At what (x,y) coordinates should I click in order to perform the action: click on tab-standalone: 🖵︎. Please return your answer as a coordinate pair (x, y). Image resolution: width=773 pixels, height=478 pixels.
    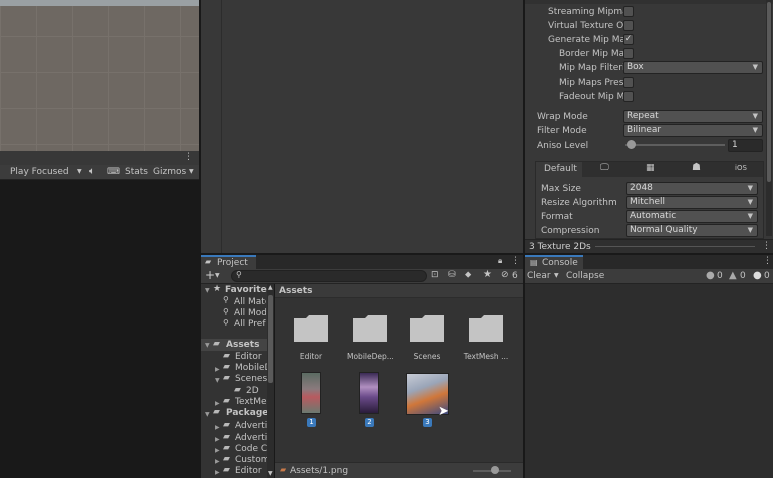
    Looking at the image, I should click on (605, 169).